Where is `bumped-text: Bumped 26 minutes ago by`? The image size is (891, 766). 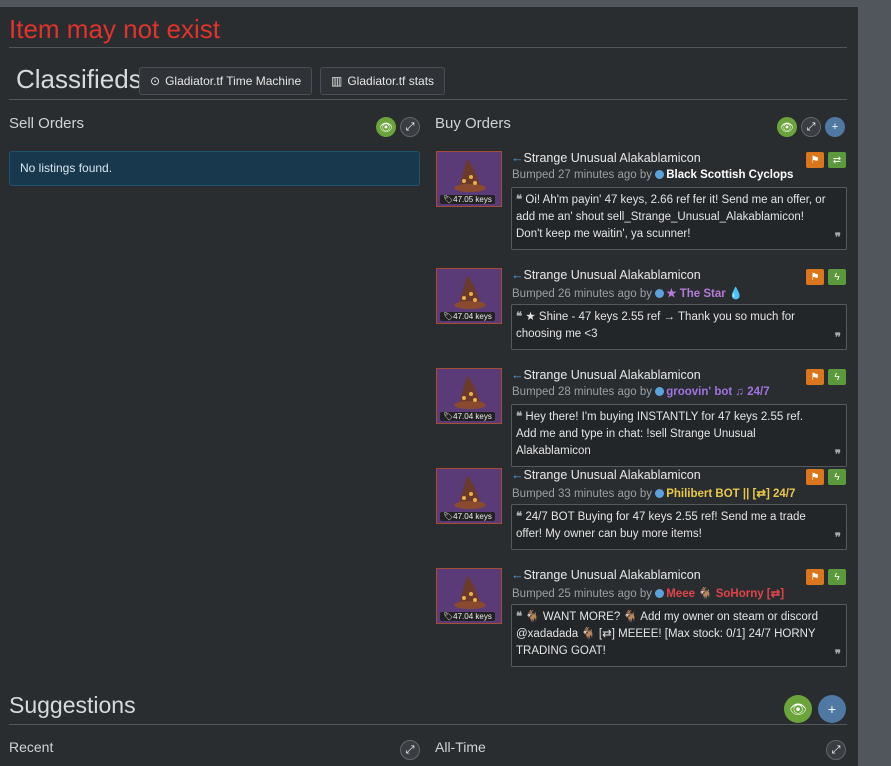
bumped-text: Bumped 26 minutes ago by is located at coordinates (582, 294).